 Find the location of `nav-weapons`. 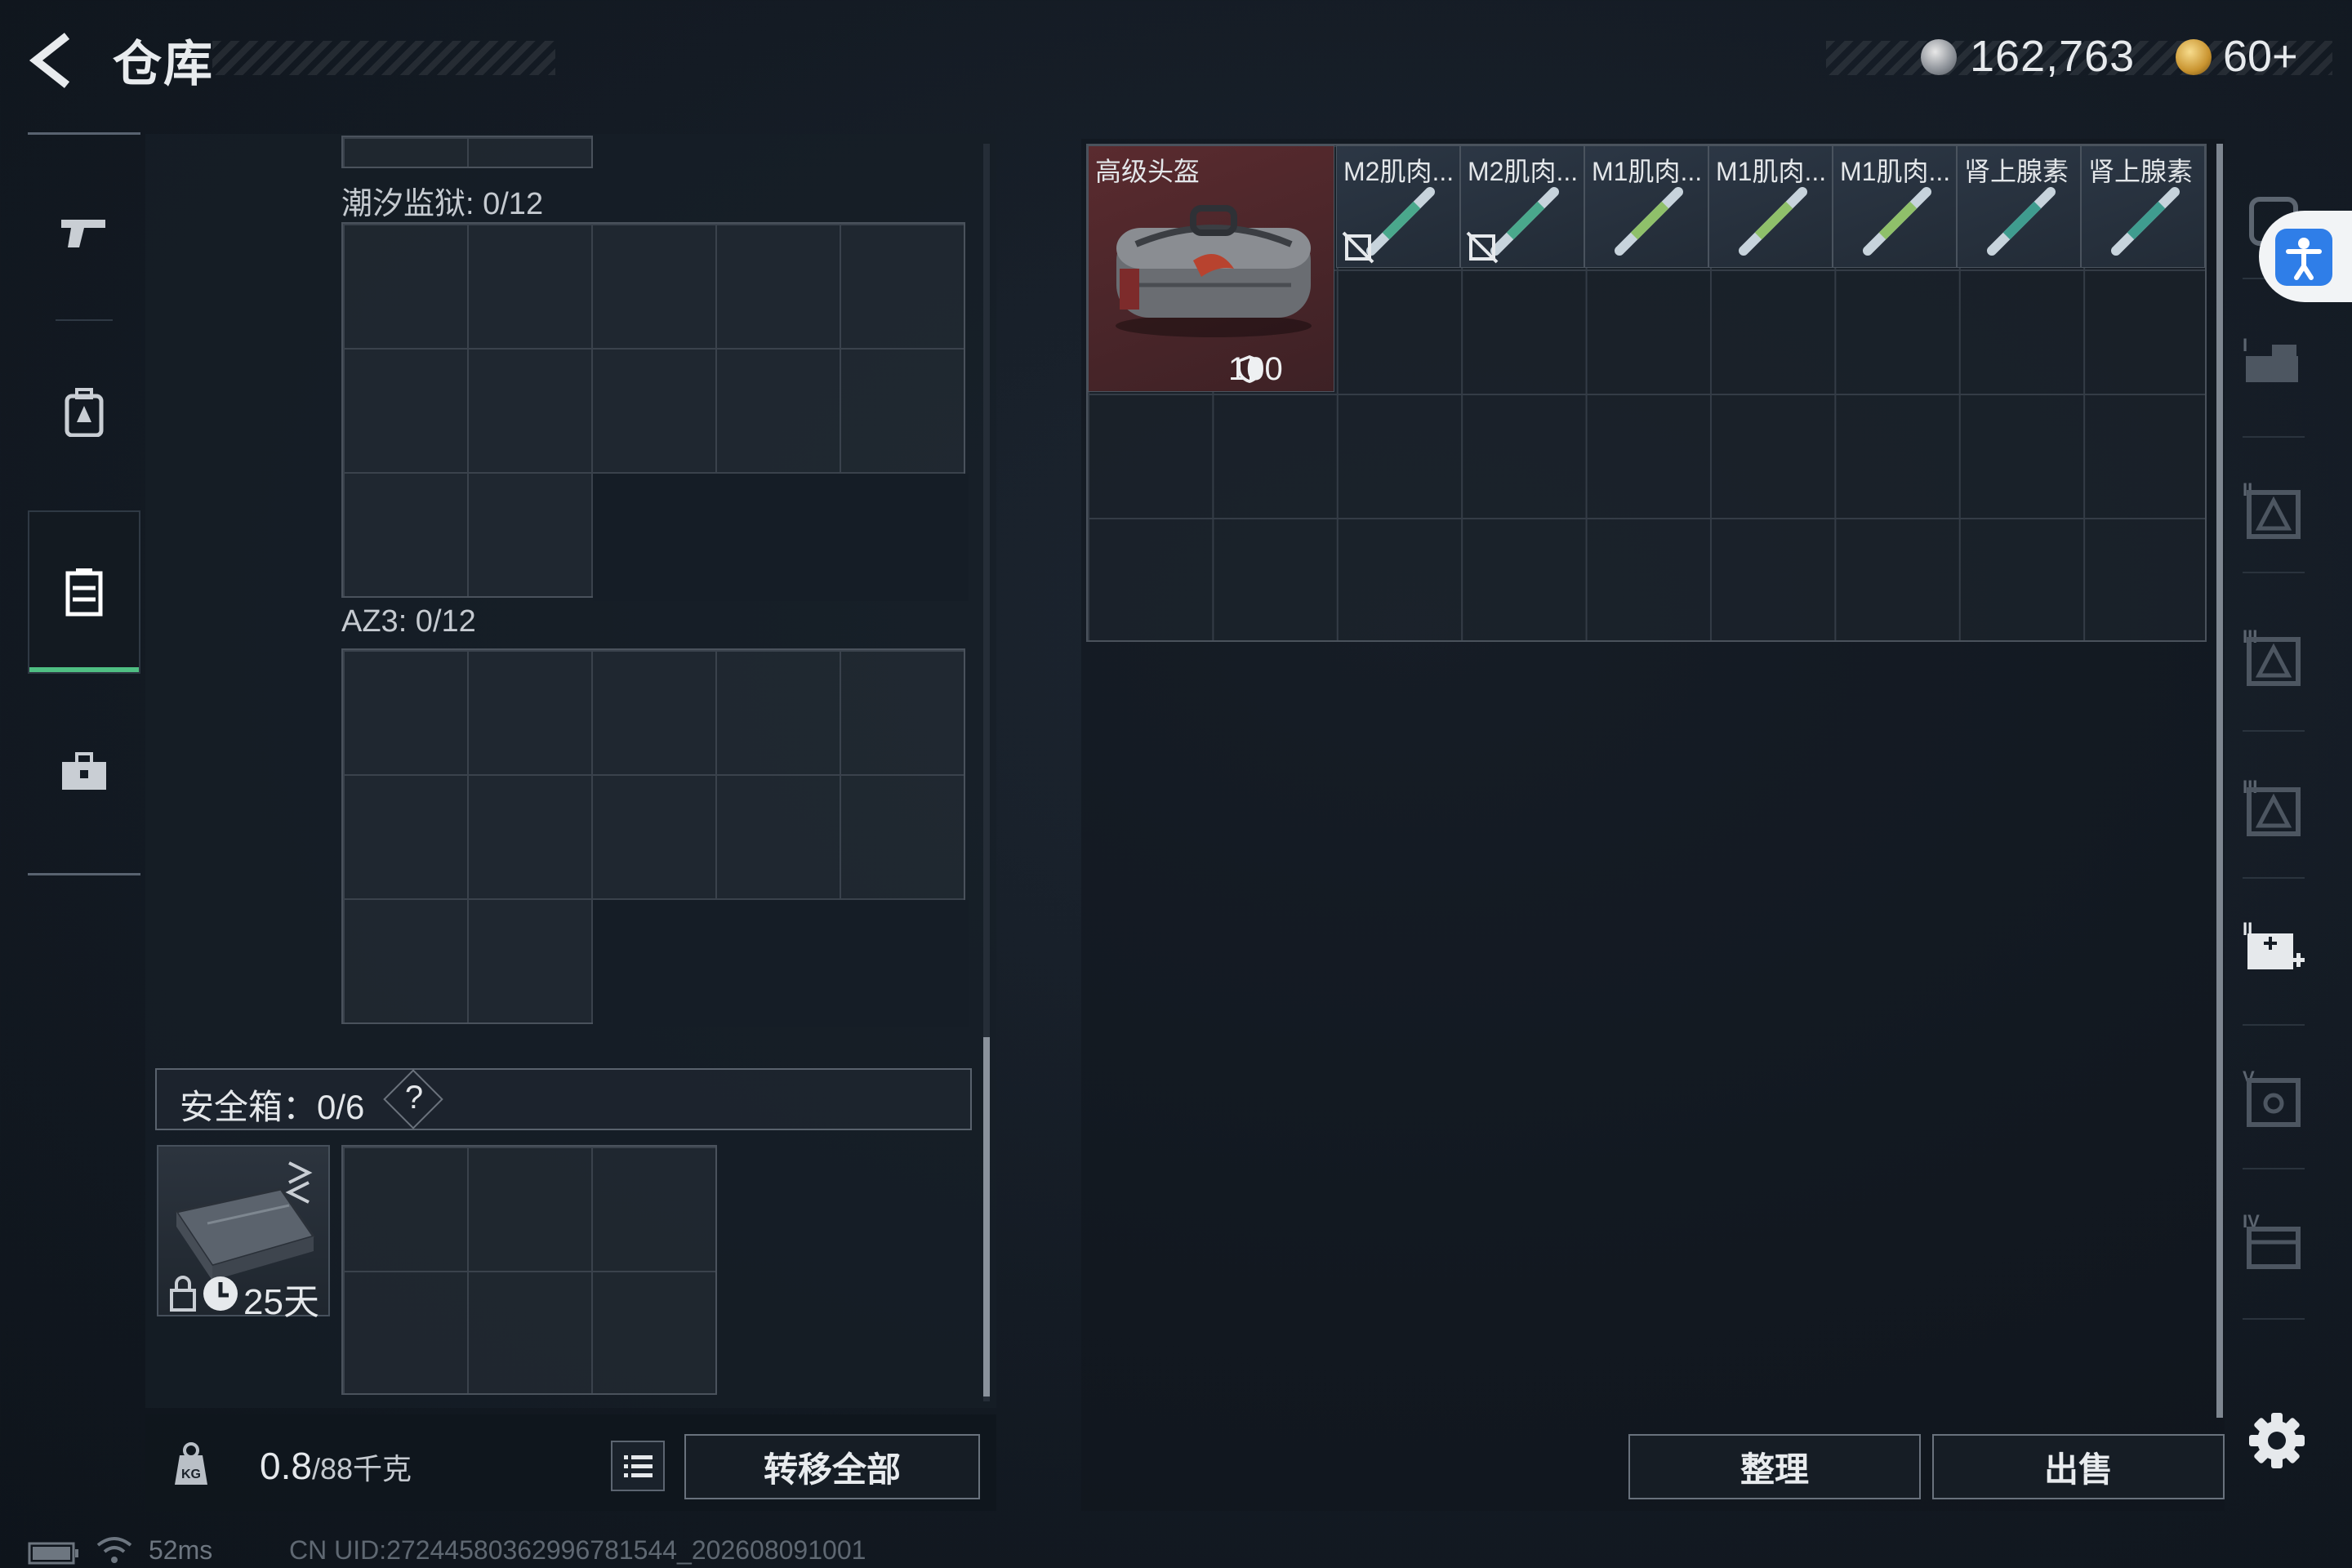

nav-weapons is located at coordinates (84, 232).